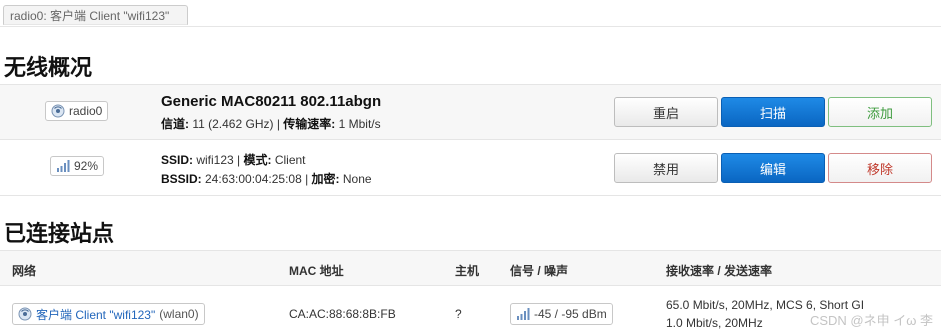  Describe the element at coordinates (880, 112) in the screenshot. I see `add-button: 添加` at that location.